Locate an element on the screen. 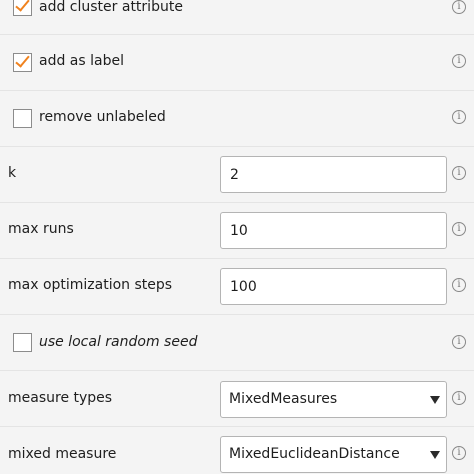  param-row-measure-types: measure types MixedMeasures i is located at coordinates (237, 399).